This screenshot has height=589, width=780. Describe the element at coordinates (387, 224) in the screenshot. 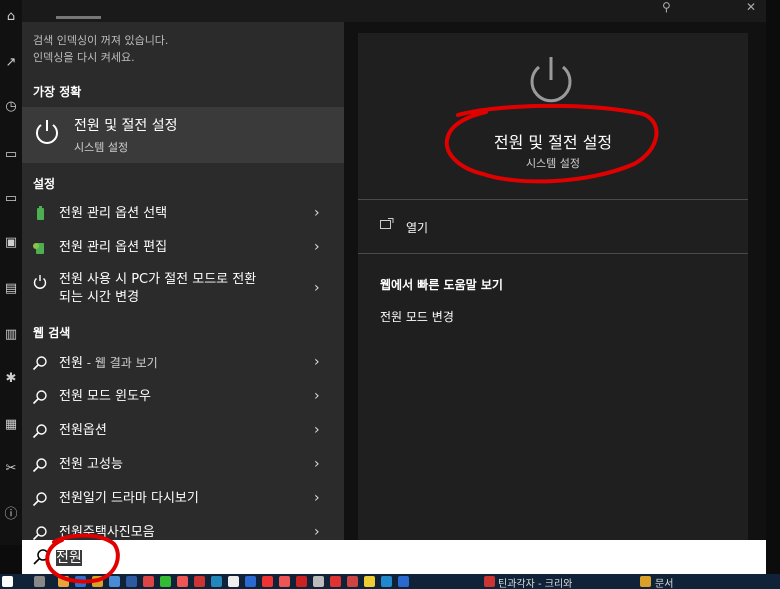

I see `open-icon` at that location.